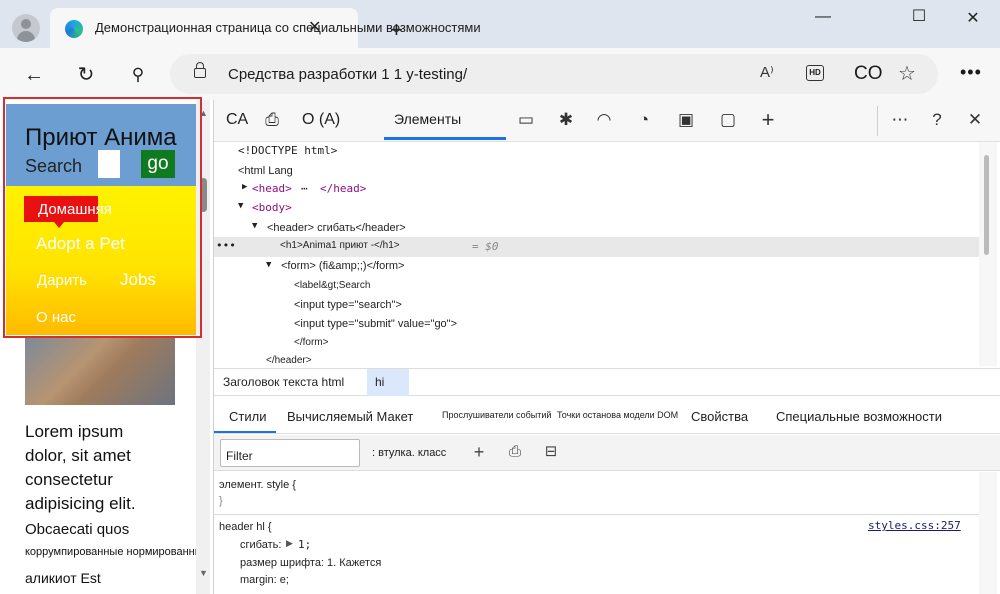 The image size is (1000, 594). I want to click on styles-scrollbar, so click(988, 533).